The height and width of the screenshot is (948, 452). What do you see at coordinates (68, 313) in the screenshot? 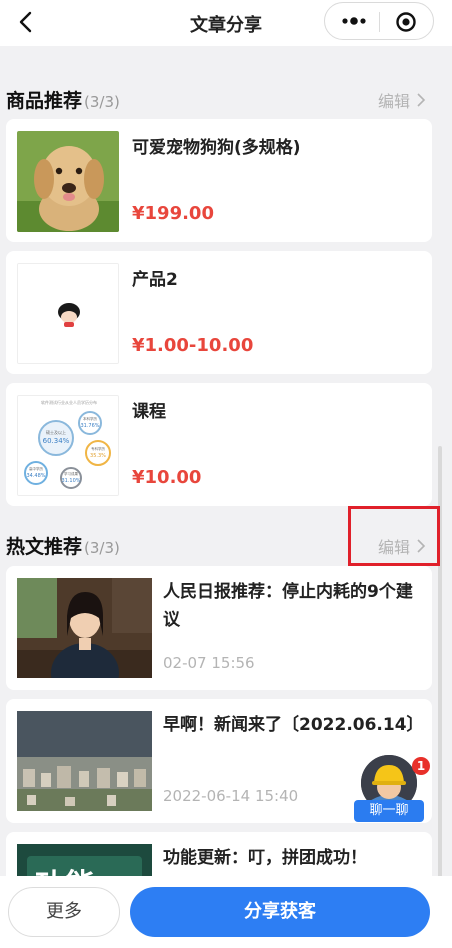
I see `cartoon-girl-icon` at bounding box center [68, 313].